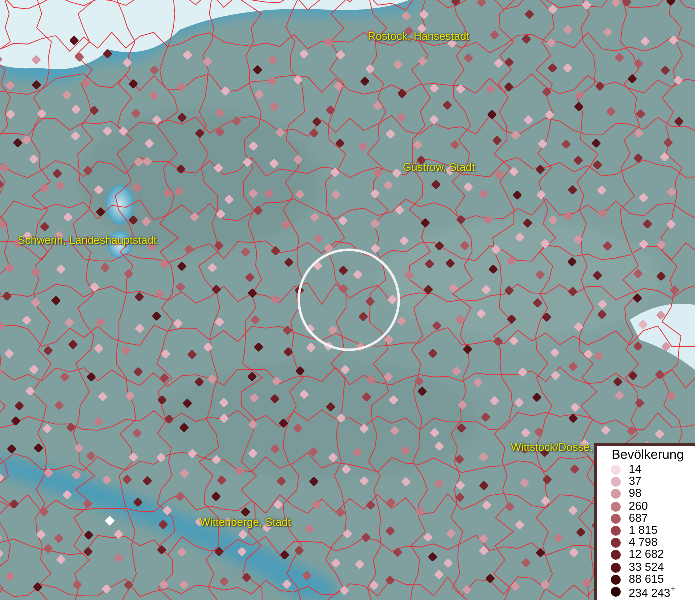 Image resolution: width=695 pixels, height=600 pixels. Describe the element at coordinates (635, 470) in the screenshot. I see `legend-label: 14` at that location.